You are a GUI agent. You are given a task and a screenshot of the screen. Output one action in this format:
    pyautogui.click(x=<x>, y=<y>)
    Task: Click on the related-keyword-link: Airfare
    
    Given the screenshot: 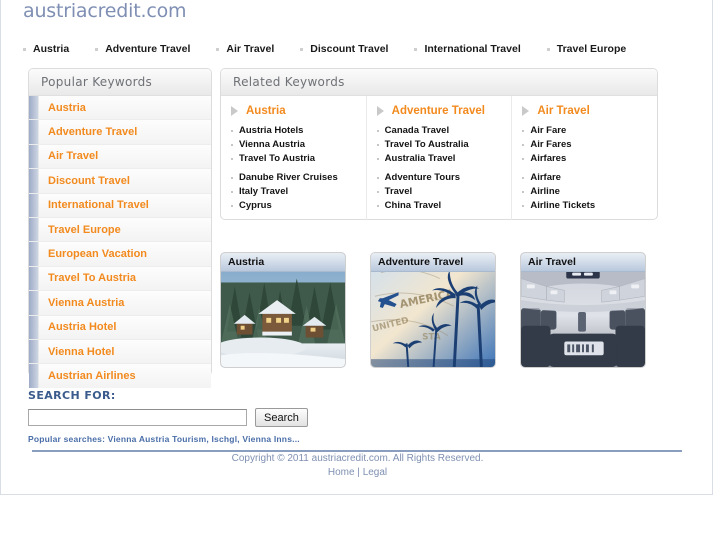 What is the action you would take?
    pyautogui.click(x=545, y=178)
    